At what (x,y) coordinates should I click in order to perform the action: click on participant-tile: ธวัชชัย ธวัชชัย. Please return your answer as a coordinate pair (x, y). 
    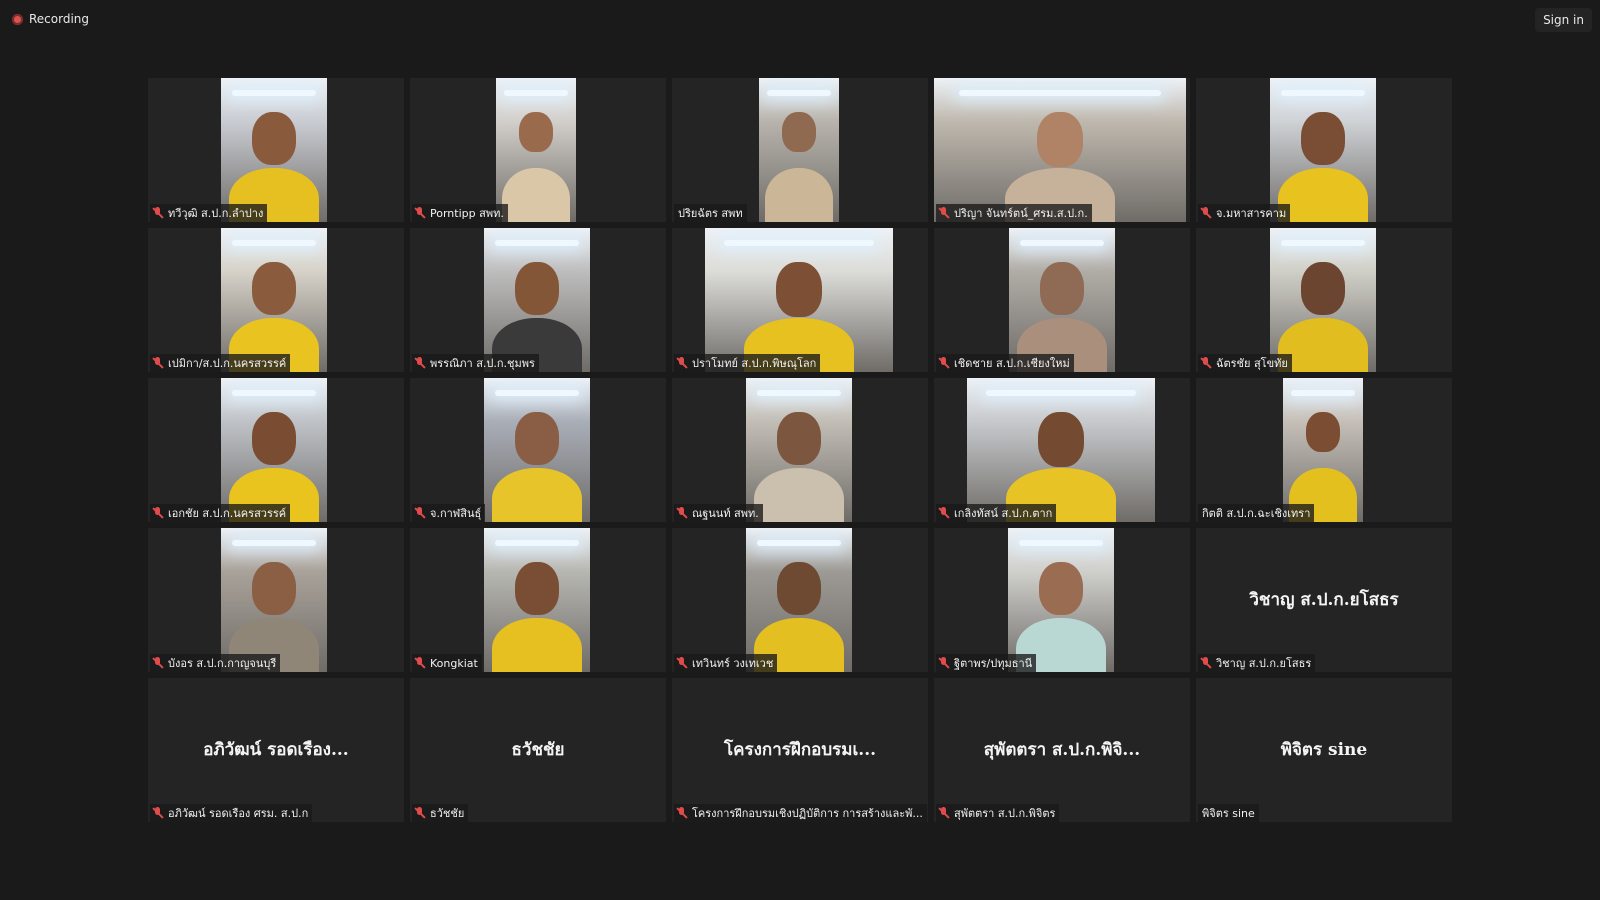
    Looking at the image, I should click on (538, 750).